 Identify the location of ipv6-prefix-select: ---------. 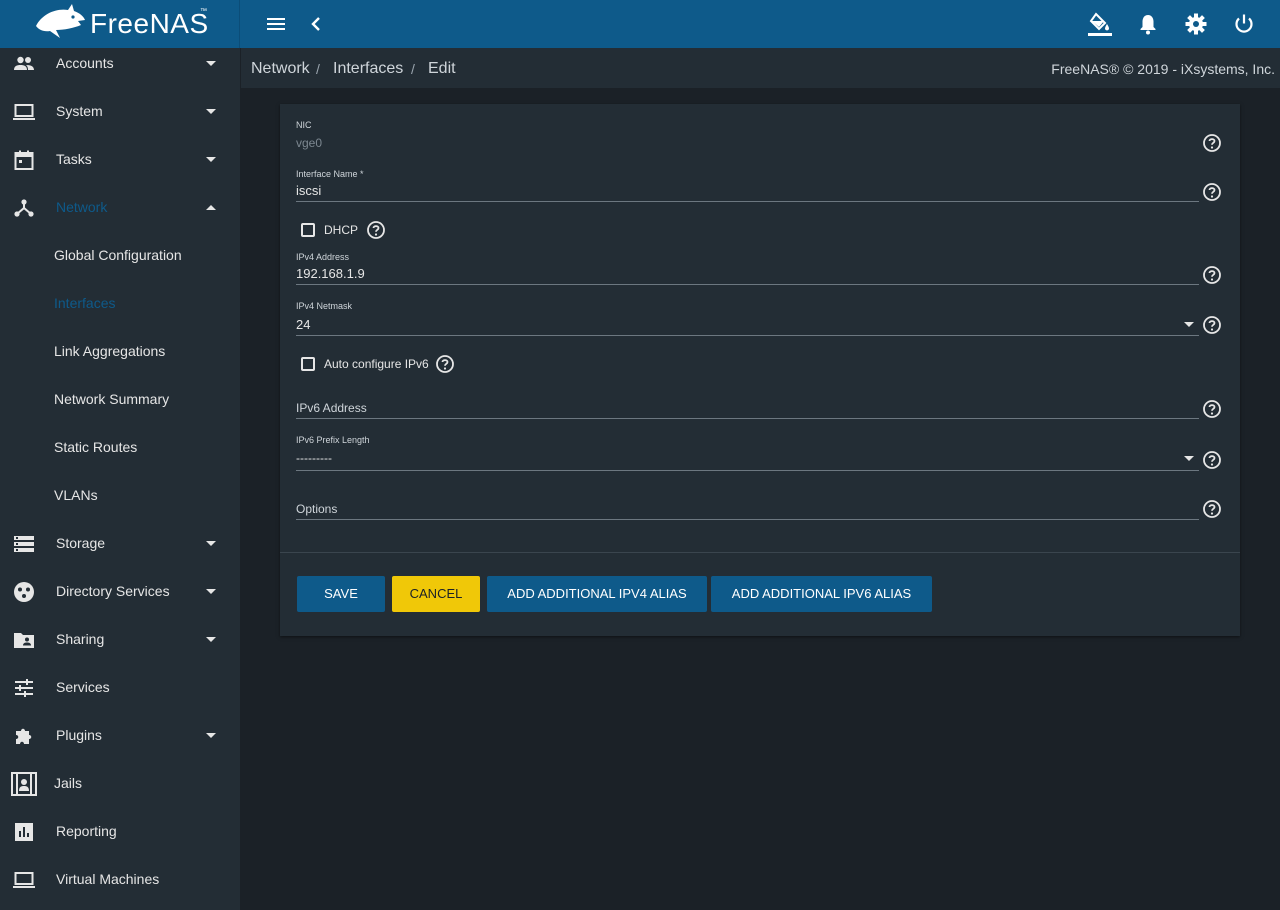
(314, 458).